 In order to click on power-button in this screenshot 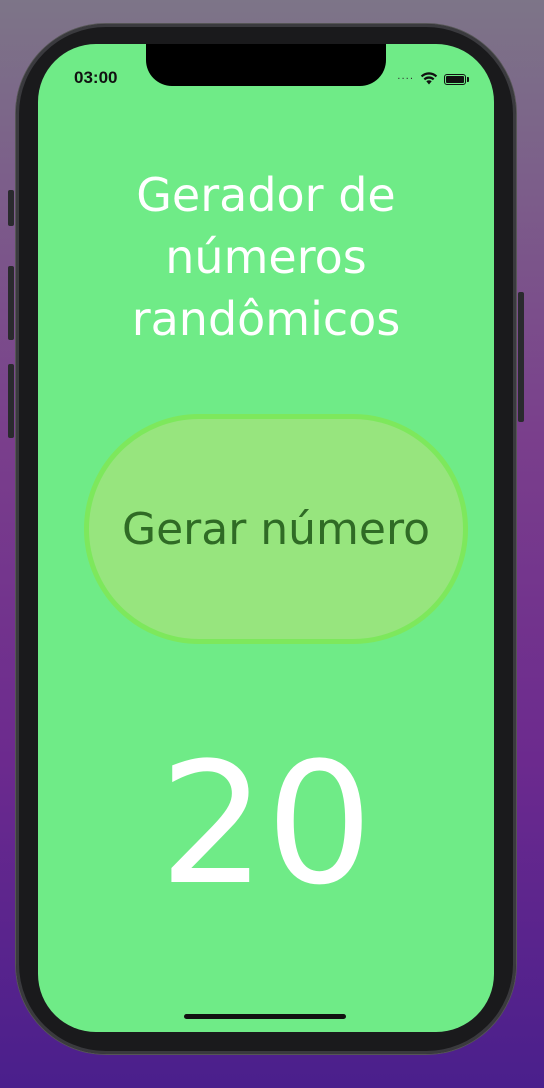, I will do `click(521, 357)`.